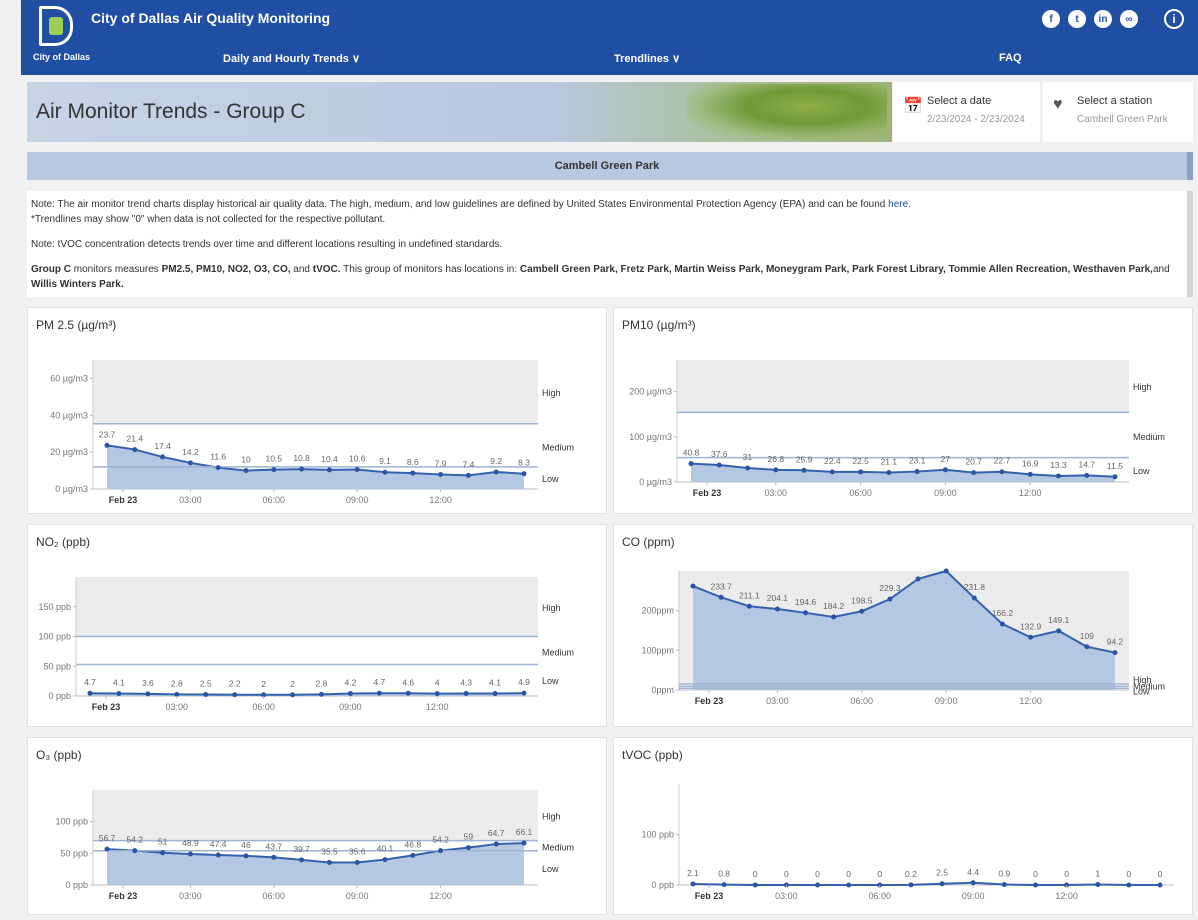 Image resolution: width=1198 pixels, height=920 pixels. I want to click on band-label-low: Low, so click(550, 681).